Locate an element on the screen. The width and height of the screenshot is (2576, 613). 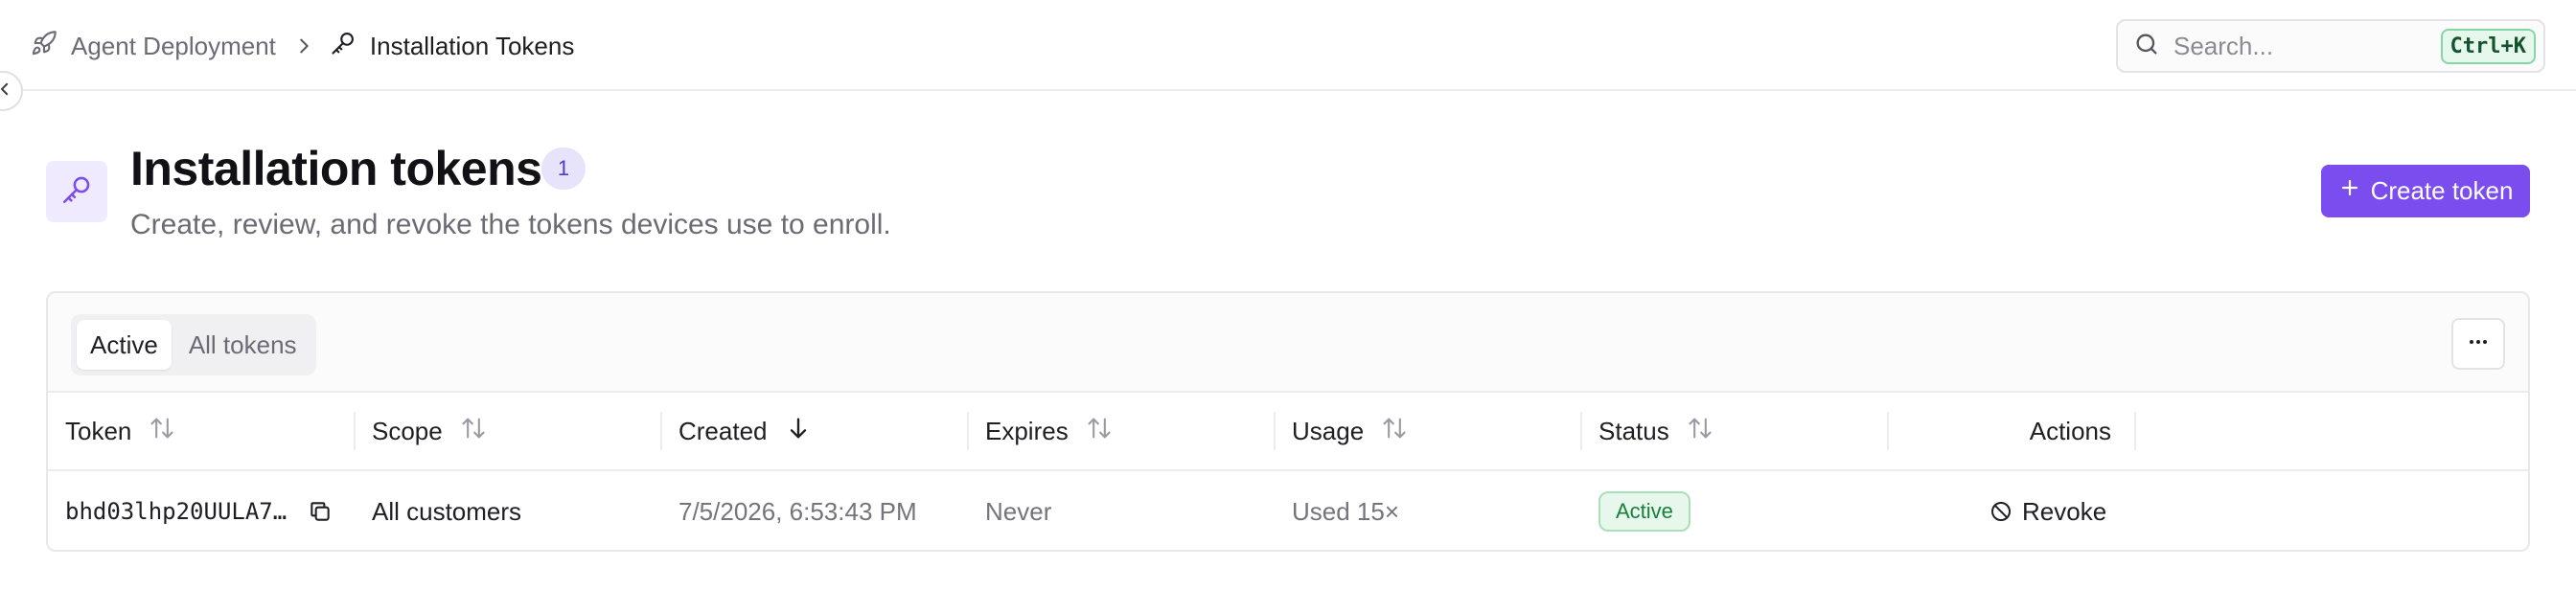
rocket-icon is located at coordinates (44, 46).